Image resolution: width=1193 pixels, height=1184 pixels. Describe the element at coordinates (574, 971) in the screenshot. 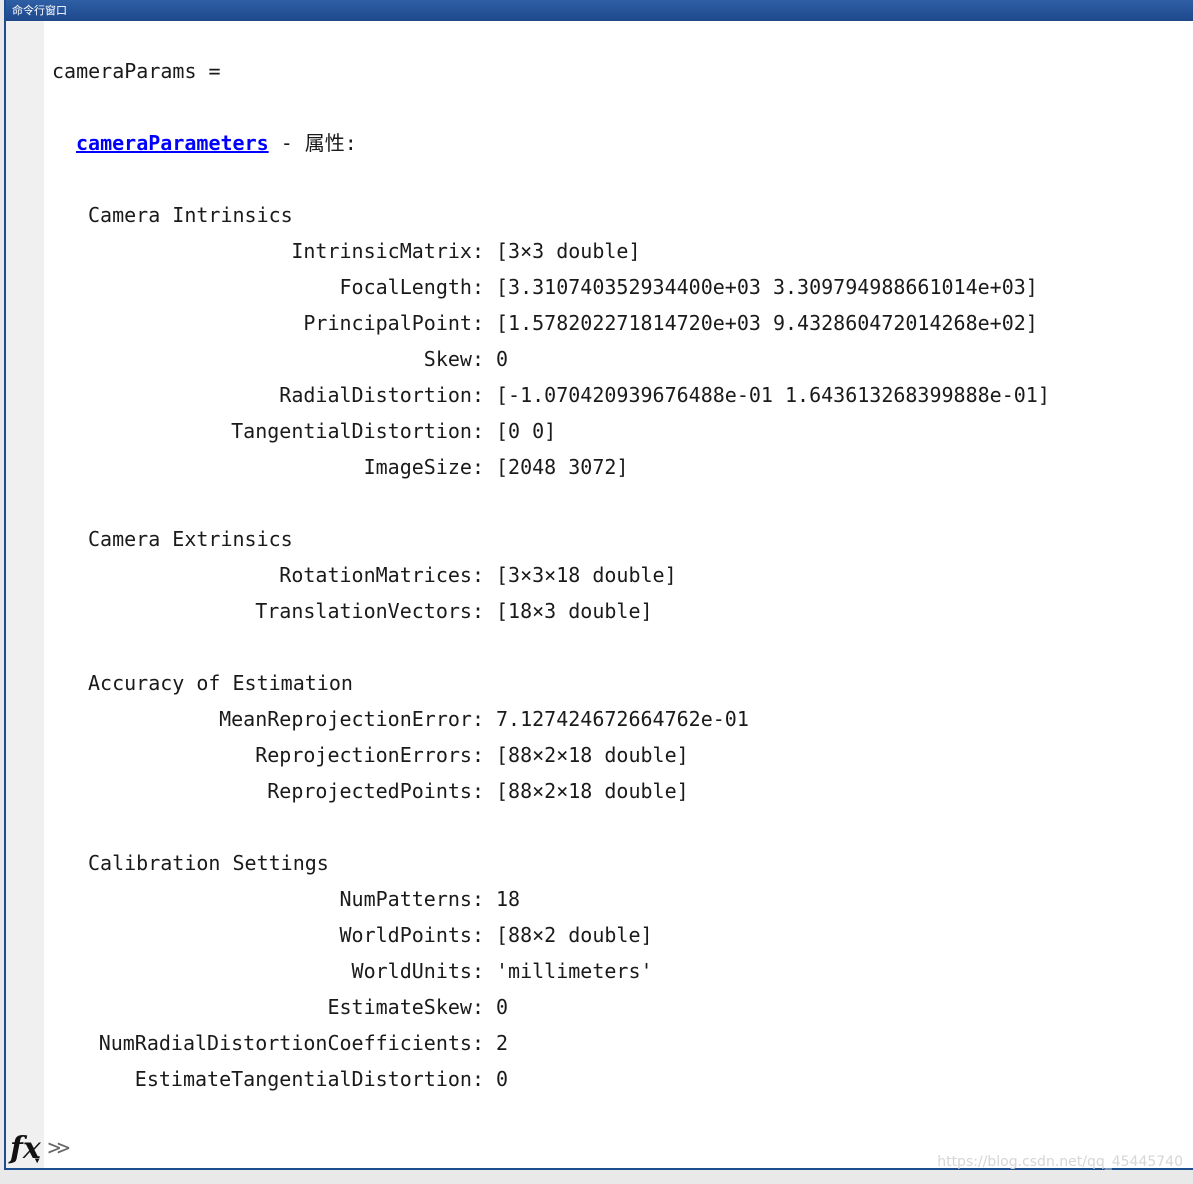

I see `property-value: 'millimeters'` at that location.